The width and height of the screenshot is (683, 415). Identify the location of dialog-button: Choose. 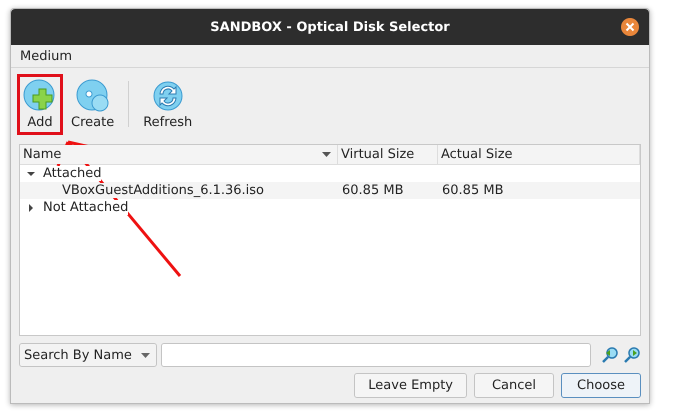
(601, 385).